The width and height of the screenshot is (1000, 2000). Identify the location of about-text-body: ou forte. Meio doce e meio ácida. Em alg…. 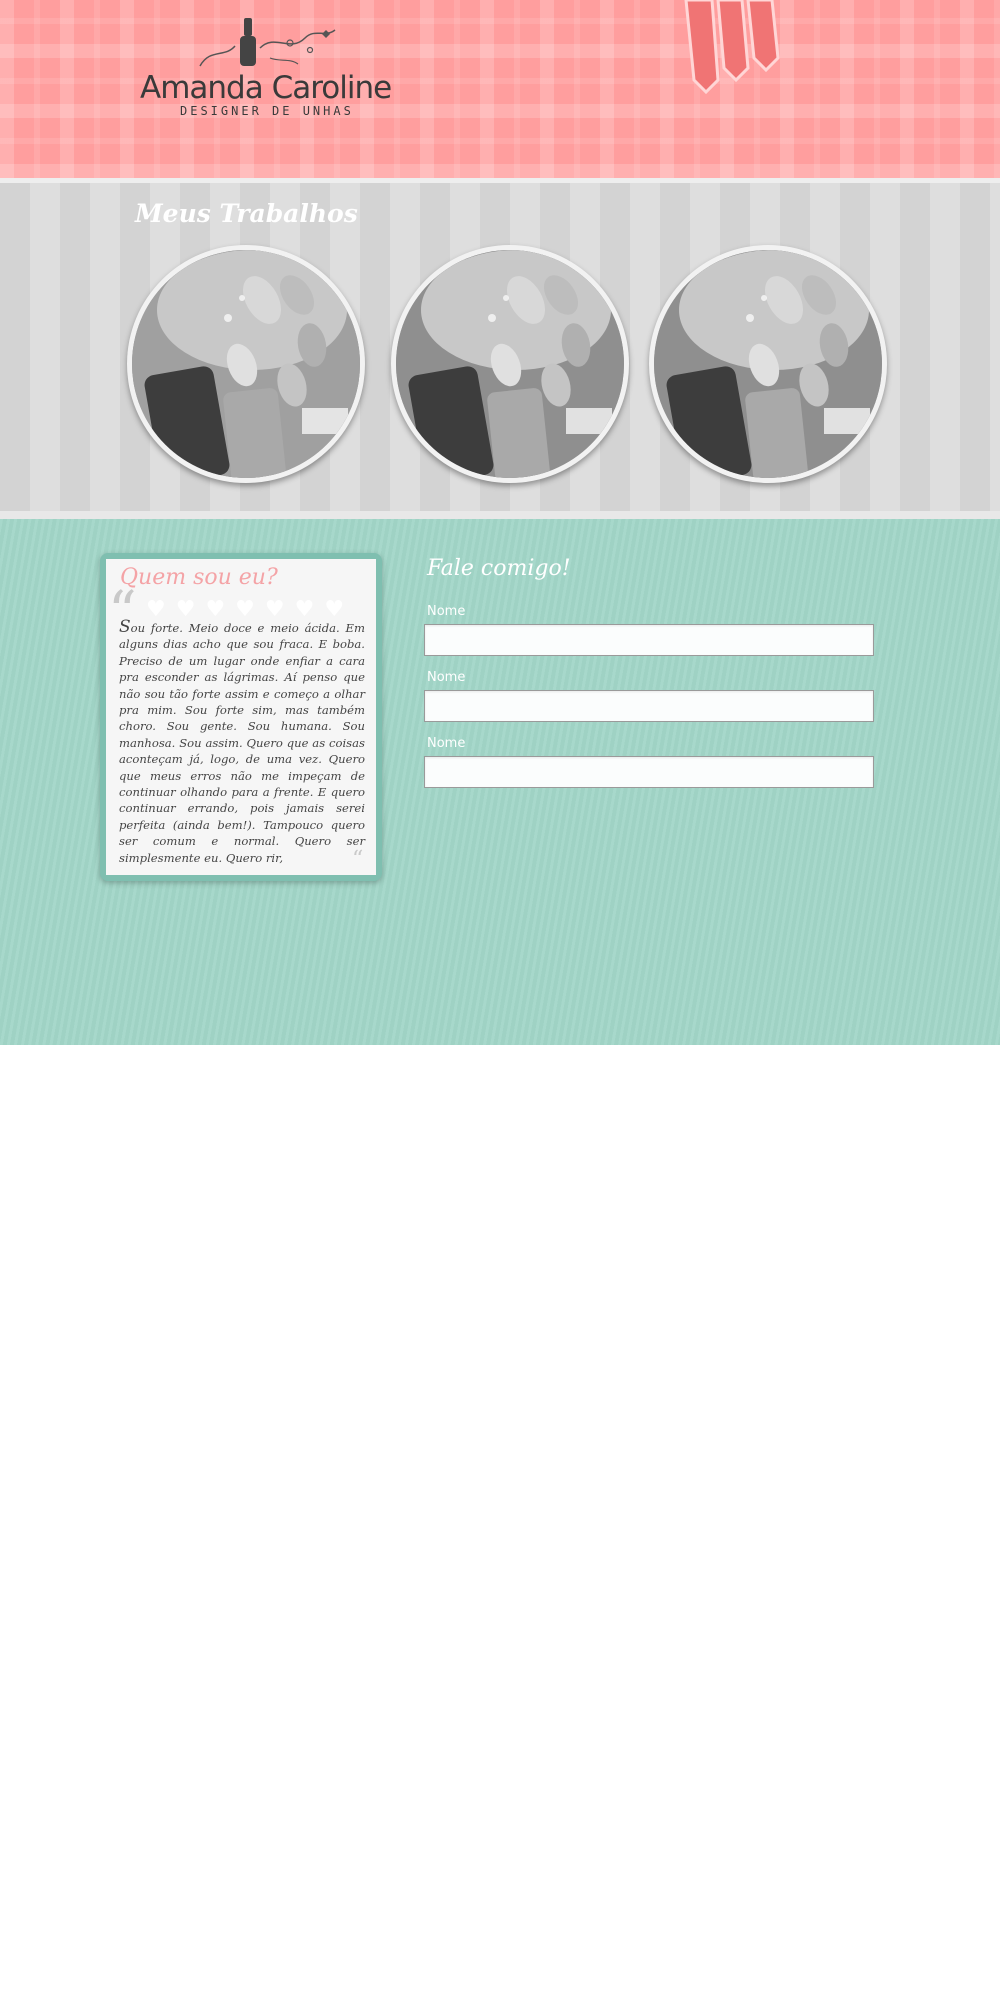
(242, 743).